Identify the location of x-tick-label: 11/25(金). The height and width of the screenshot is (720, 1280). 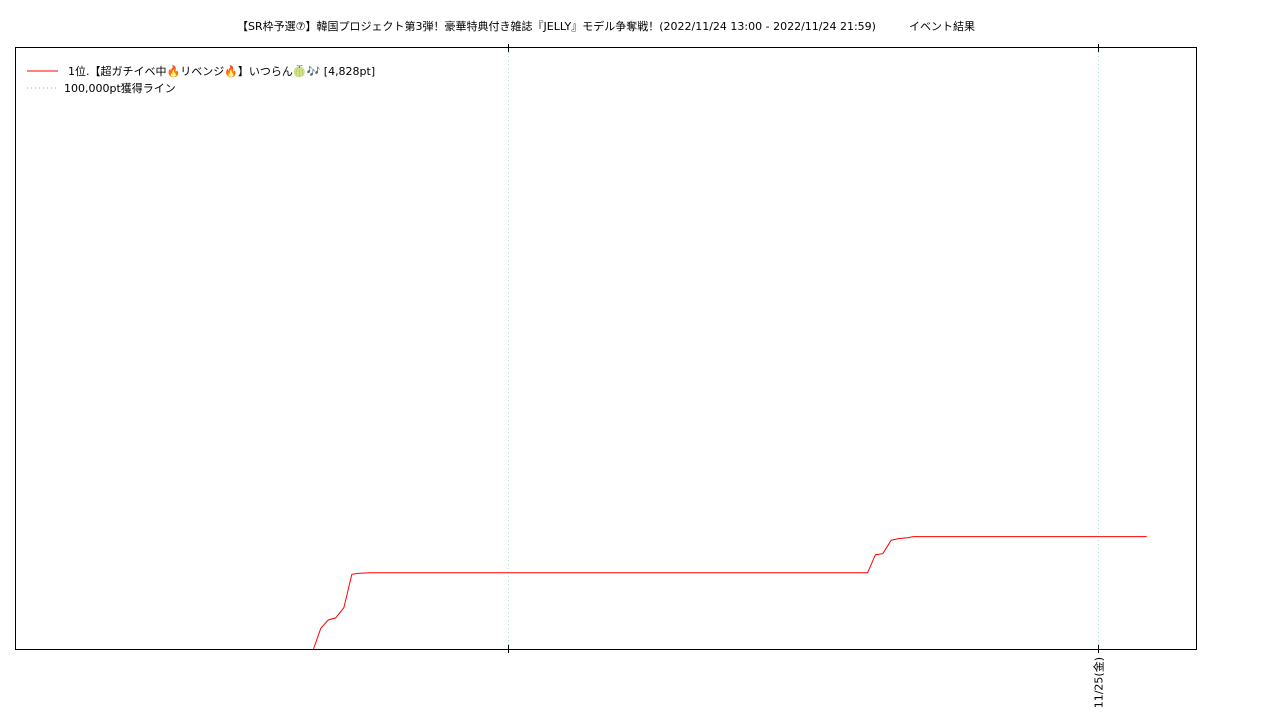
(1099, 682).